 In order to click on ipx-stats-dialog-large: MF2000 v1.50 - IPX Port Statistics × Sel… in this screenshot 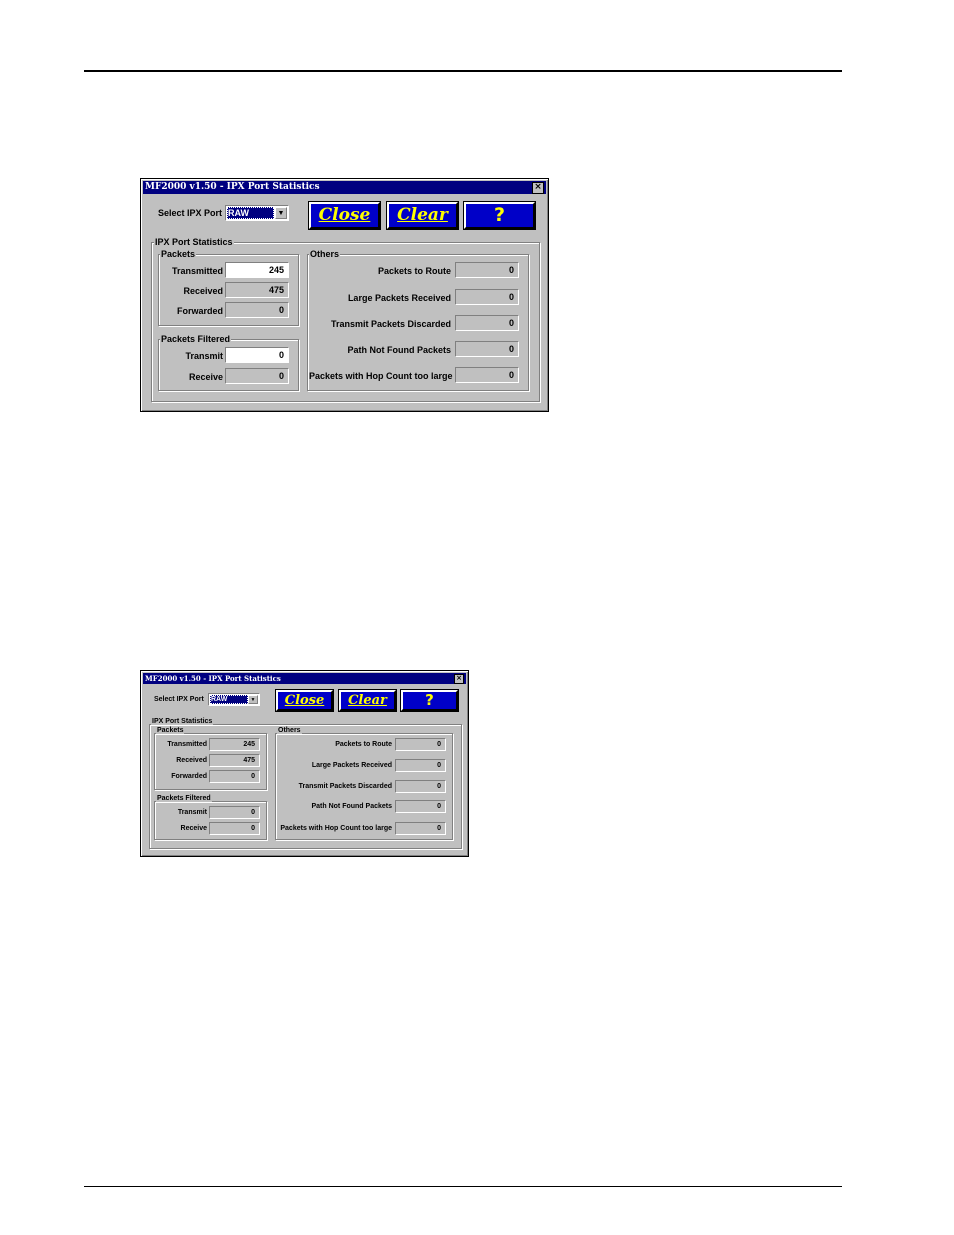, I will do `click(344, 295)`.